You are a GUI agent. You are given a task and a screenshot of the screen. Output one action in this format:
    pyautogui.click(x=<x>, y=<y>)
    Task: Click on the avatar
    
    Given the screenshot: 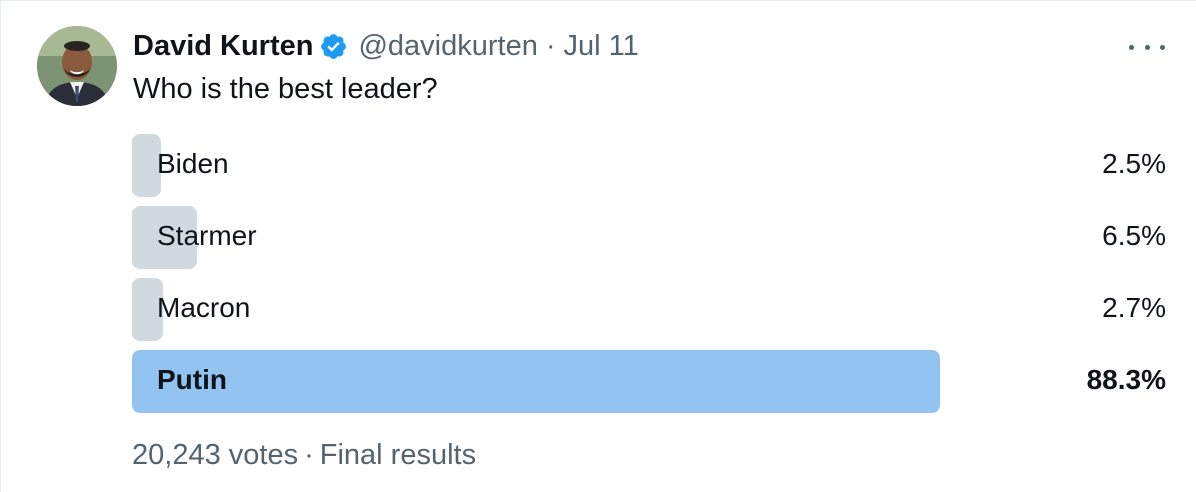 What is the action you would take?
    pyautogui.click(x=77, y=66)
    